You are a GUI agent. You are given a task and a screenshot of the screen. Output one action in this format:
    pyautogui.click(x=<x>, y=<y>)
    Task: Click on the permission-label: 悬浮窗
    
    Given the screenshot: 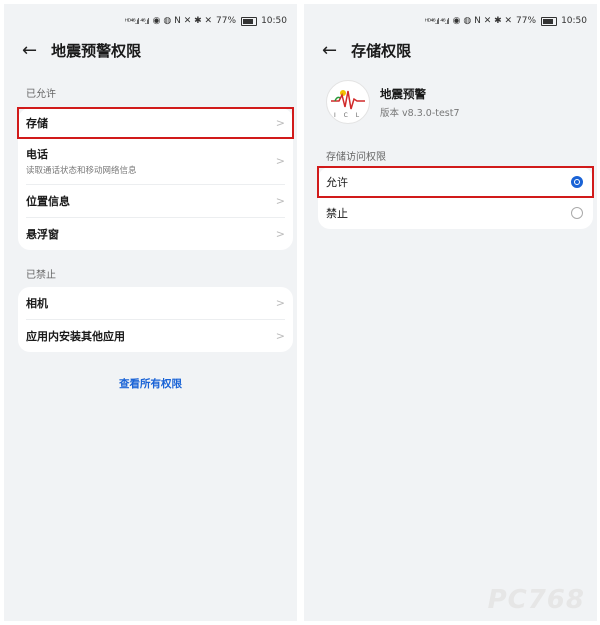 What is the action you would take?
    pyautogui.click(x=42, y=234)
    